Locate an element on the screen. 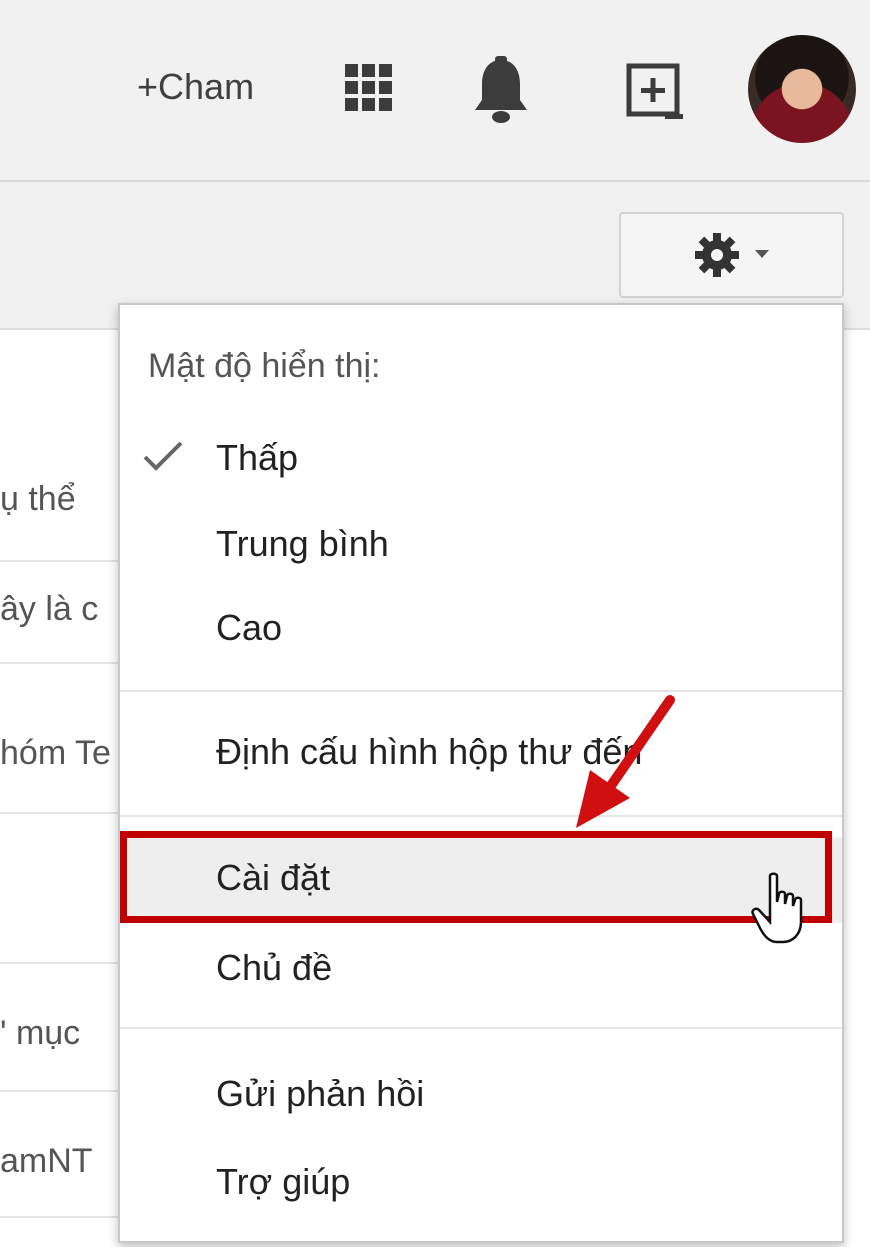 This screenshot has width=870, height=1247. message-list: ụ thể ây là c hóm Te ' mục amNT is located at coordinates (60, 788).